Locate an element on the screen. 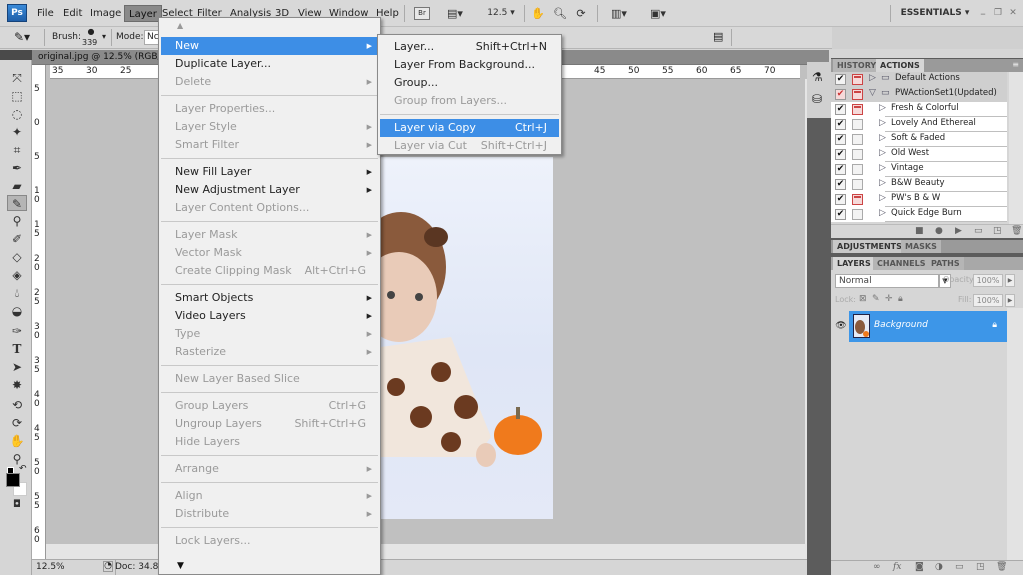  menu-item-layer-mask: Layer Mask ▶ is located at coordinates (269, 235).